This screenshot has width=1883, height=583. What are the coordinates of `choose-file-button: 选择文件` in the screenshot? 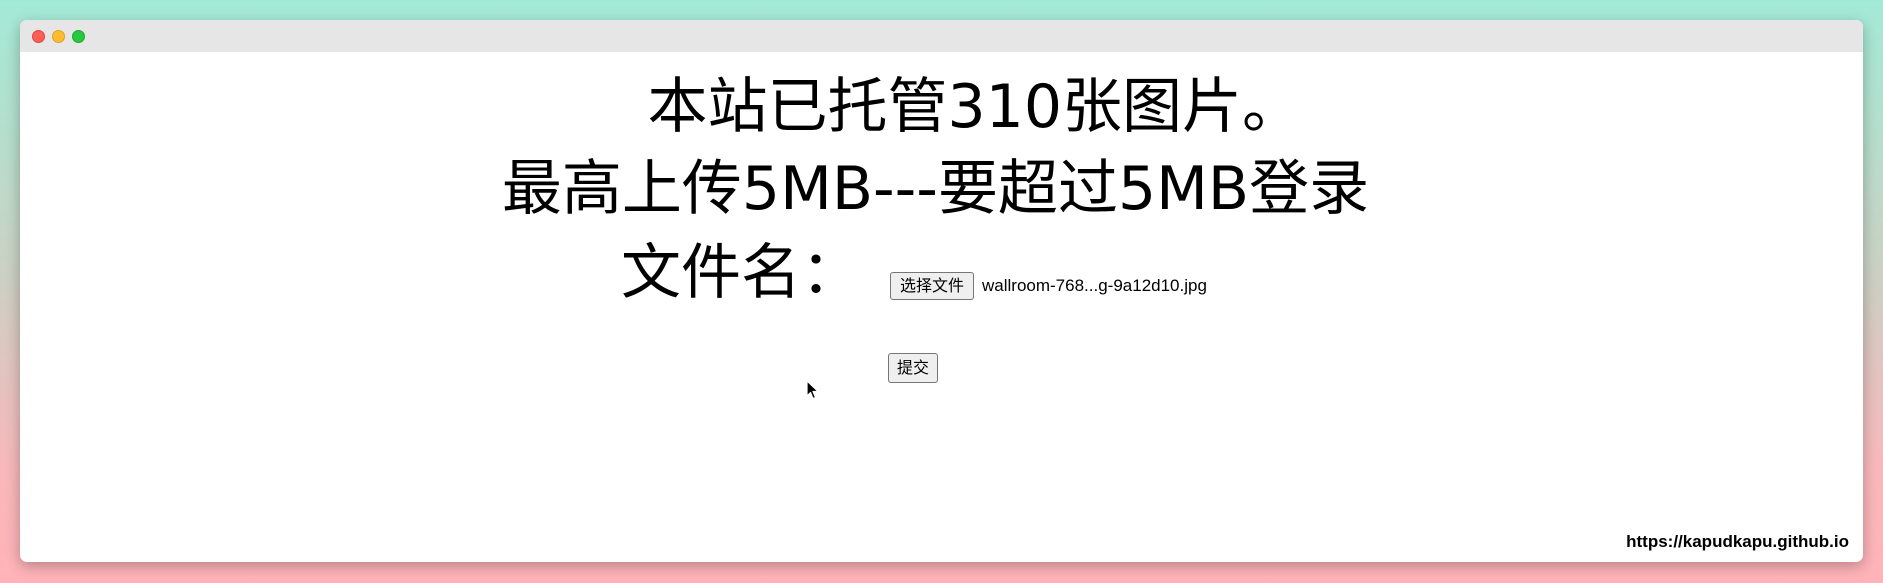 It's located at (932, 286).